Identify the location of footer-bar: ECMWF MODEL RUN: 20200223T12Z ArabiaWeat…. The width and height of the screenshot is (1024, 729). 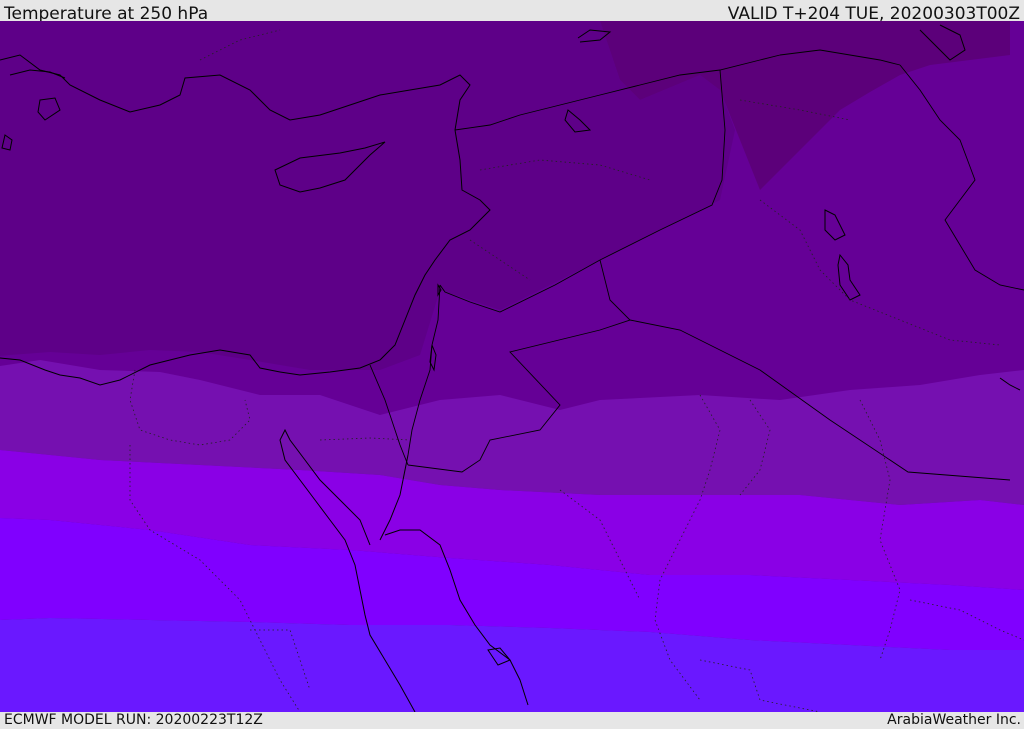
(512, 720).